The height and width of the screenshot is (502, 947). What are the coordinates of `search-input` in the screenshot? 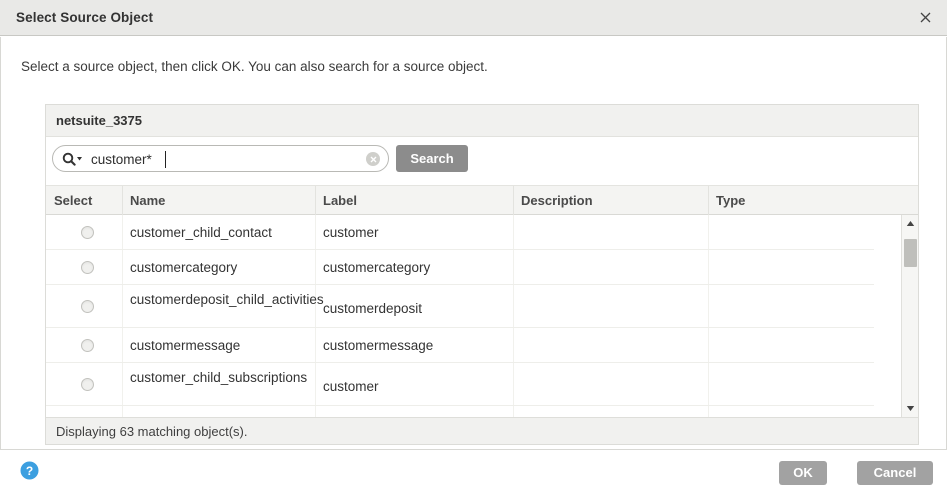 It's located at (226, 159).